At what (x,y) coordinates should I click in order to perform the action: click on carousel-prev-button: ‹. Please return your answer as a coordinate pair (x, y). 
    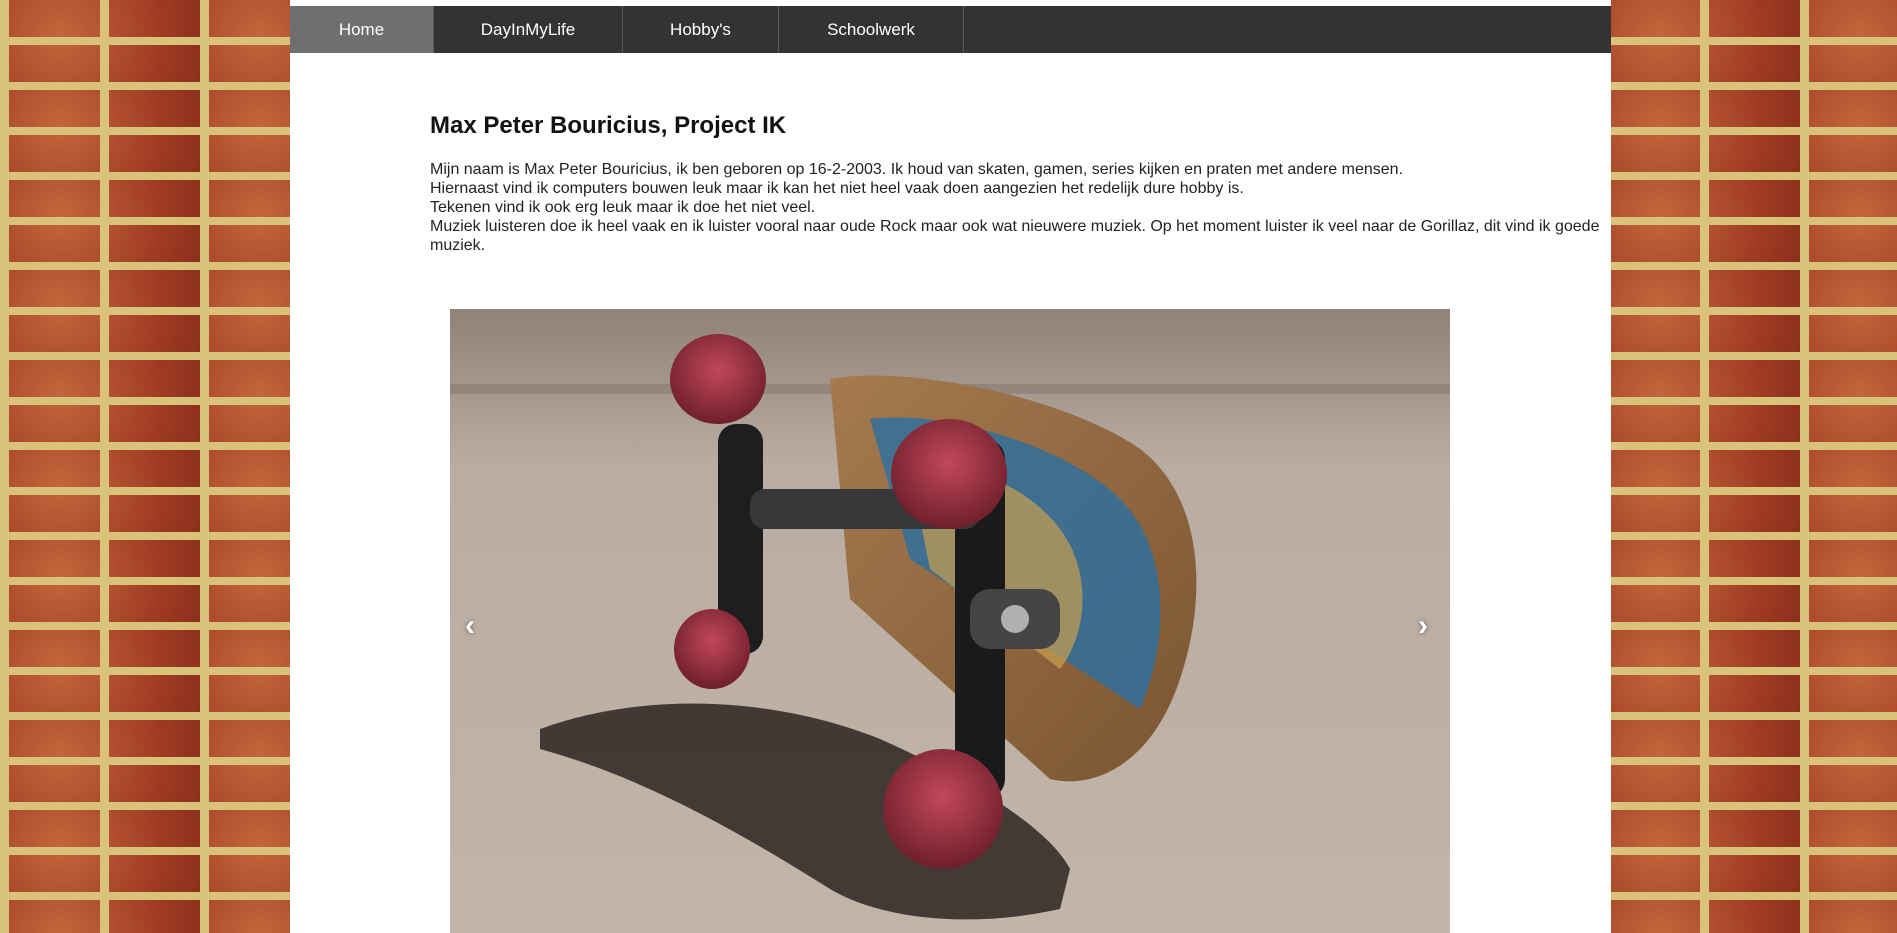
    Looking at the image, I should click on (470, 626).